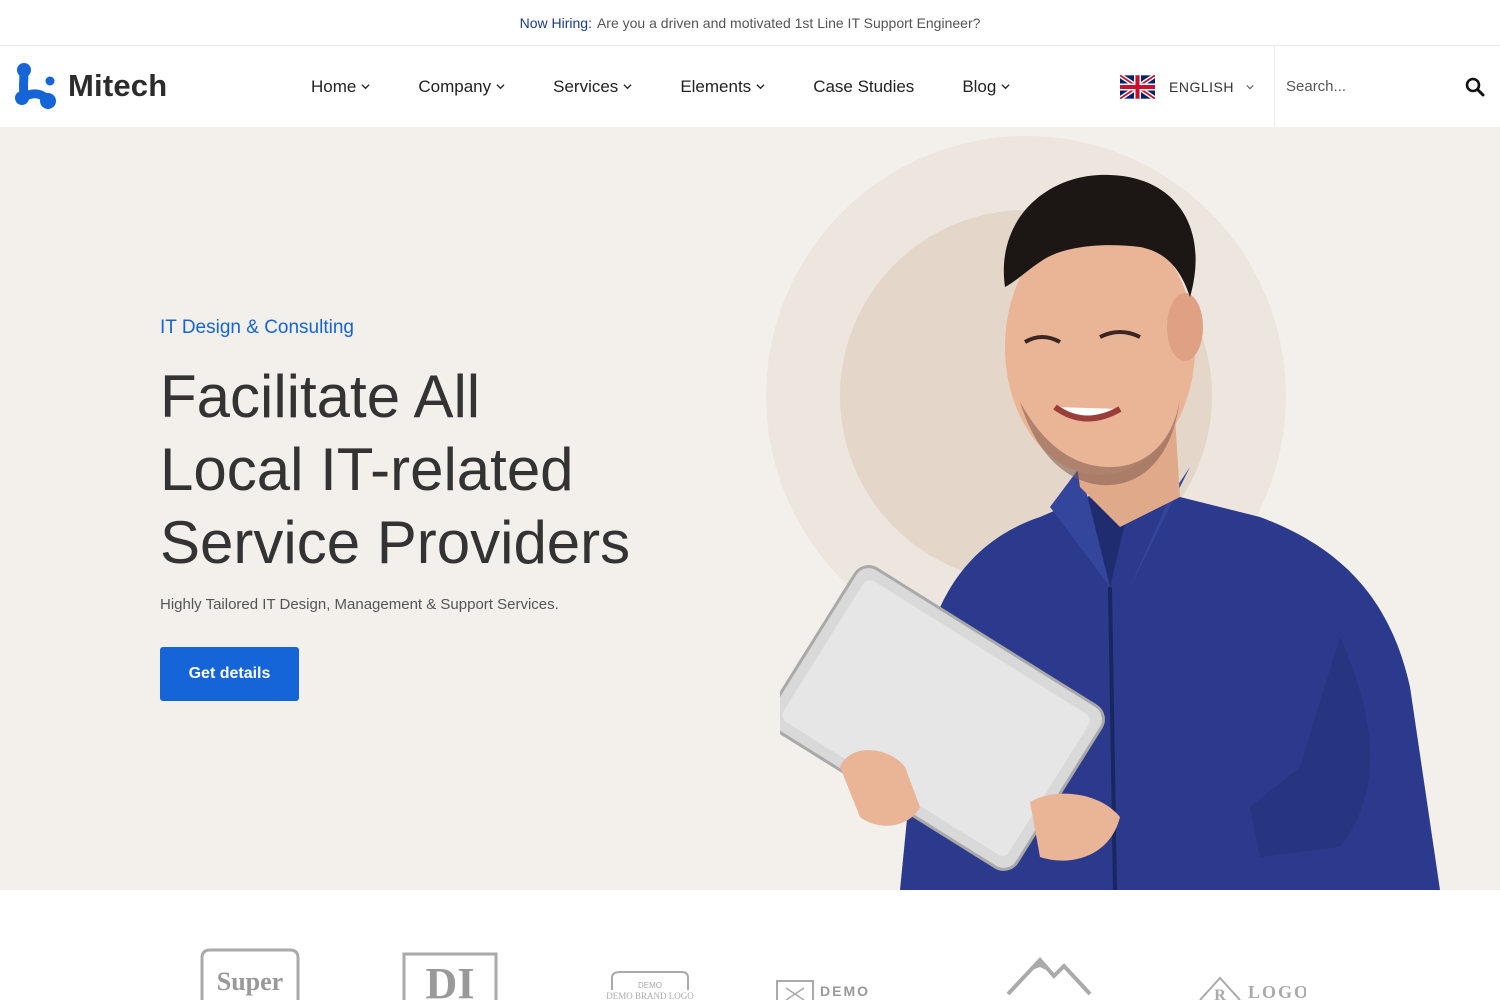 The width and height of the screenshot is (1500, 1000). I want to click on headline-line: Service Providers, so click(395, 542).